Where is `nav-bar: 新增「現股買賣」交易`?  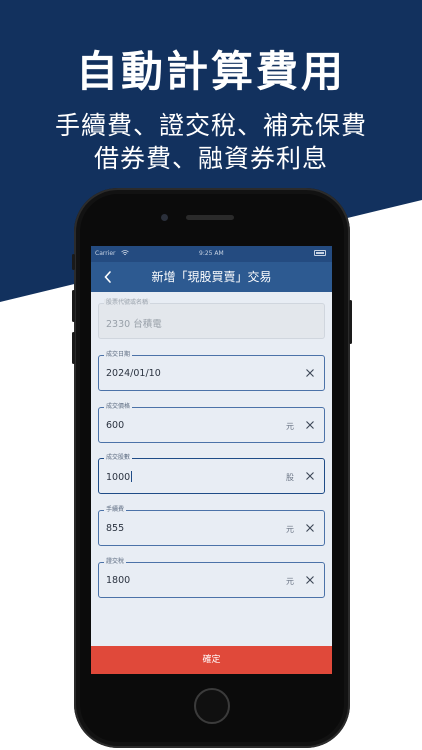
nav-bar: 新增「現股買賣」交易 is located at coordinates (211, 277).